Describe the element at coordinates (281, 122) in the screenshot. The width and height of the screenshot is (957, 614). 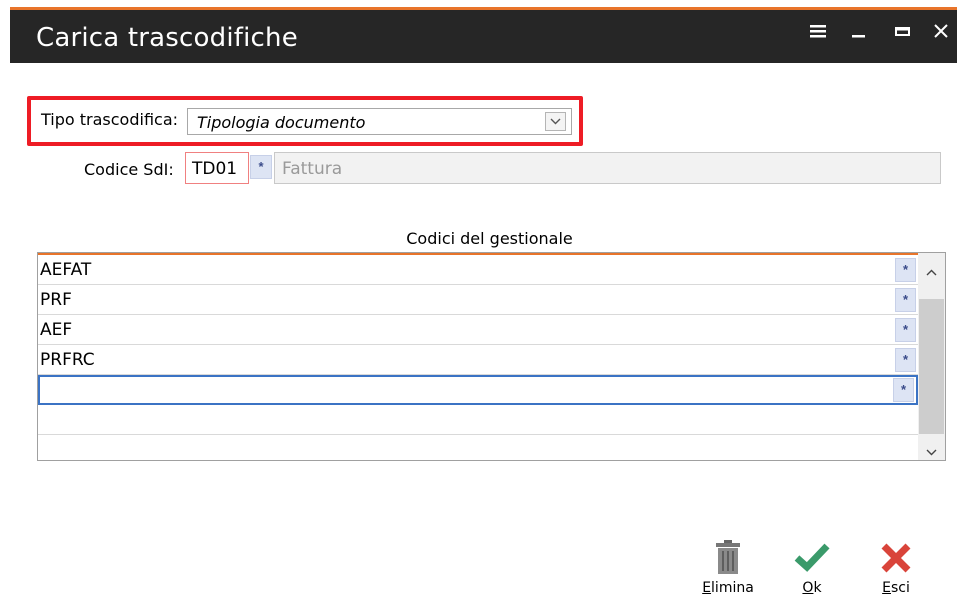
I see `tipo-trascodifica-value: Tipologia documento` at that location.